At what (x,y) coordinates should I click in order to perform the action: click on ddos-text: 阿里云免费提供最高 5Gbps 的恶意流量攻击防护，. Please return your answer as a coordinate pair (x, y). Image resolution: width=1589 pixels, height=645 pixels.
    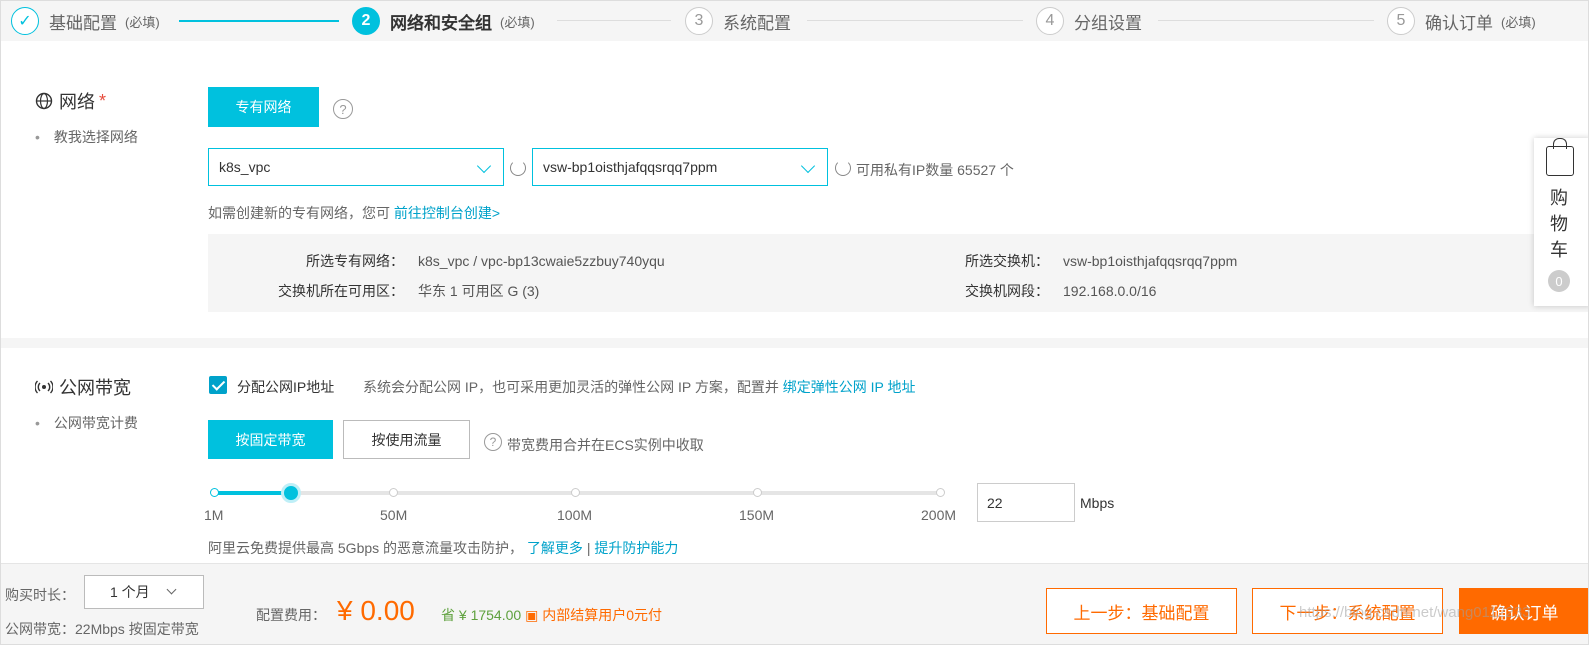
    Looking at the image, I should click on (366, 548).